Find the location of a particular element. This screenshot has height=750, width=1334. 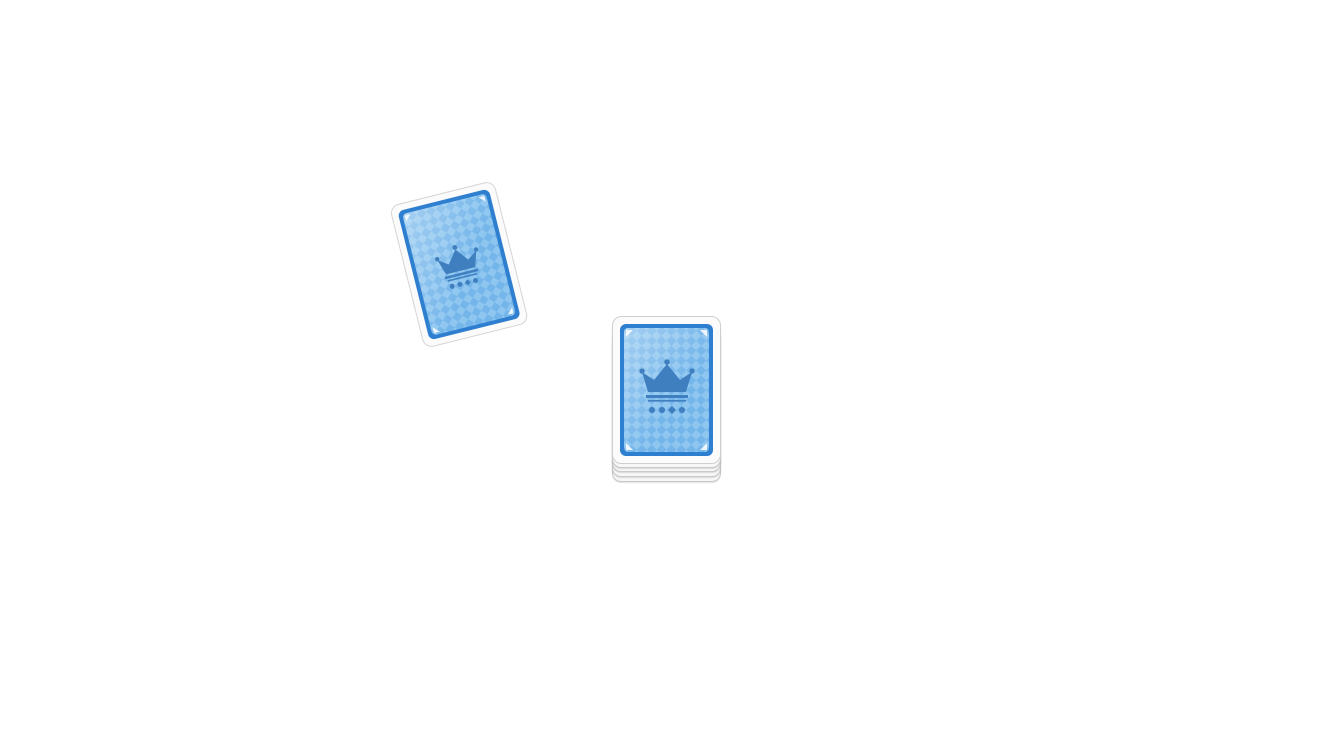

deck-top-card is located at coordinates (666, 390).